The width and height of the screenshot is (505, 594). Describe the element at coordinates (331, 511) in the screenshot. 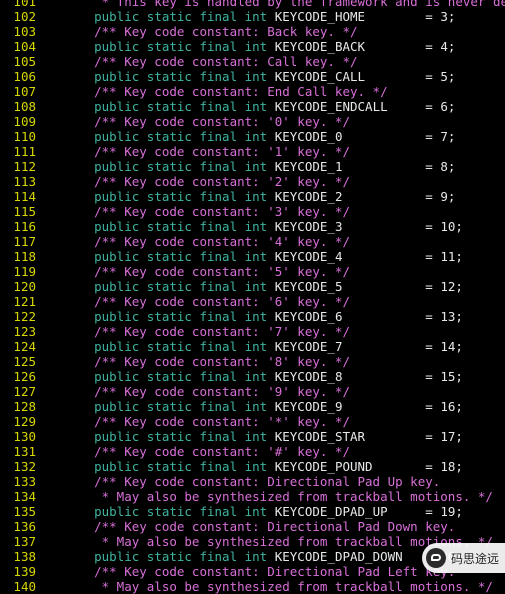

I see `code-identifier: KEYCODE_DPAD_UP` at that location.